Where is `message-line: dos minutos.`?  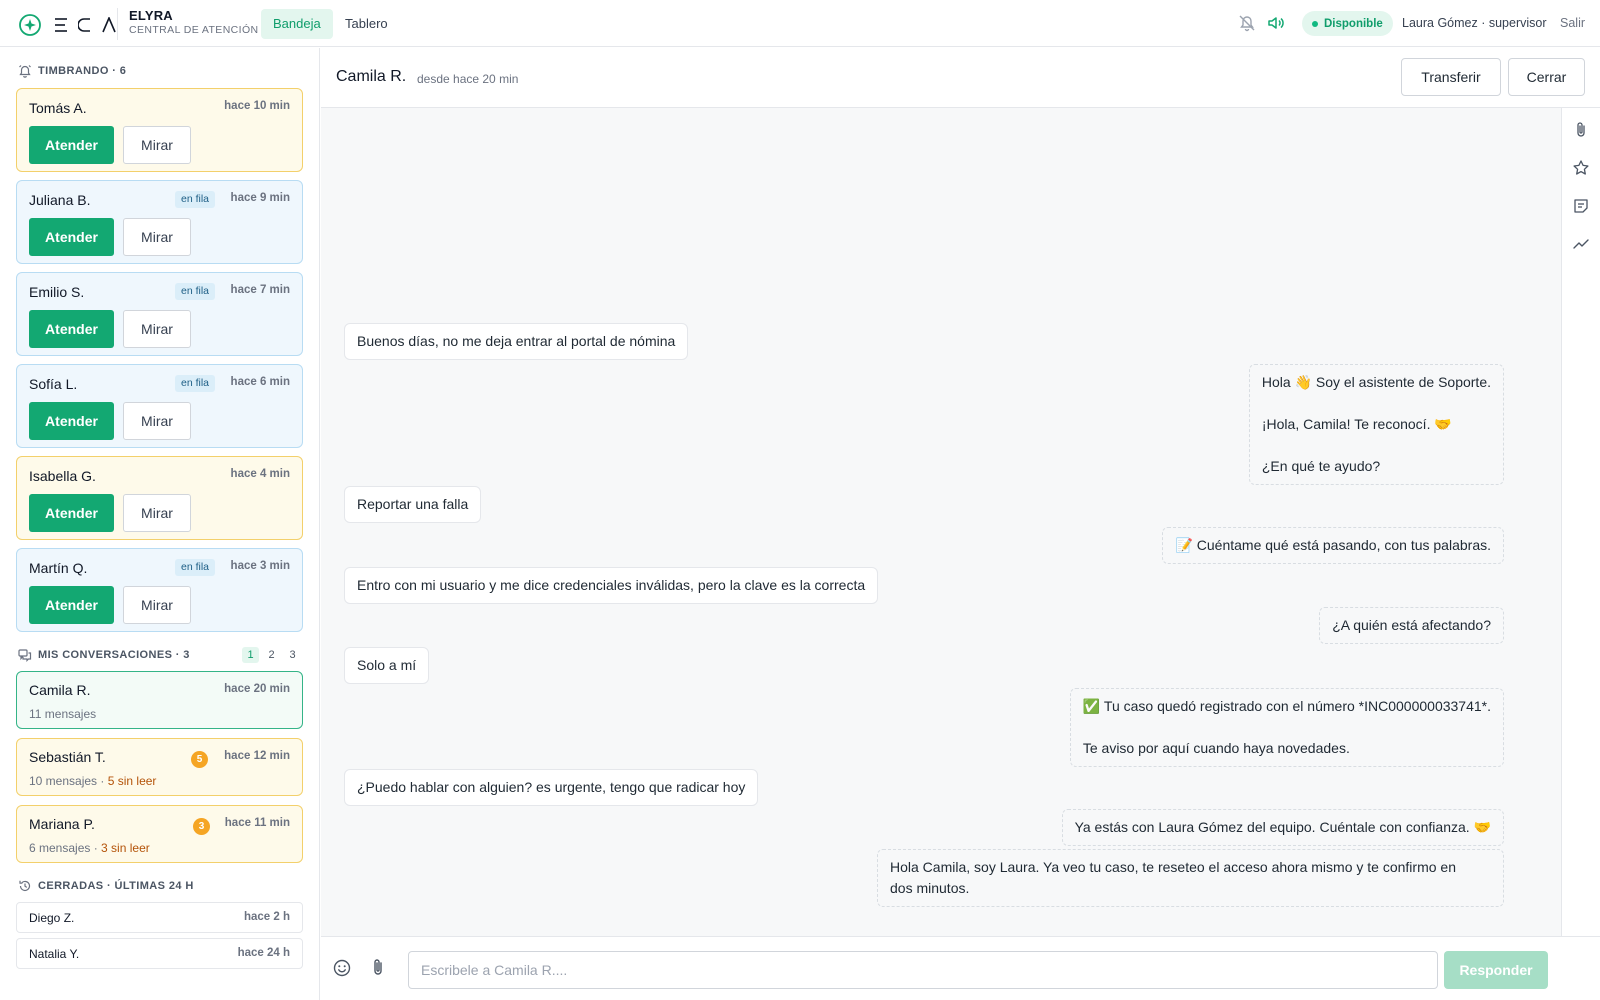 message-line: dos minutos. is located at coordinates (930, 888).